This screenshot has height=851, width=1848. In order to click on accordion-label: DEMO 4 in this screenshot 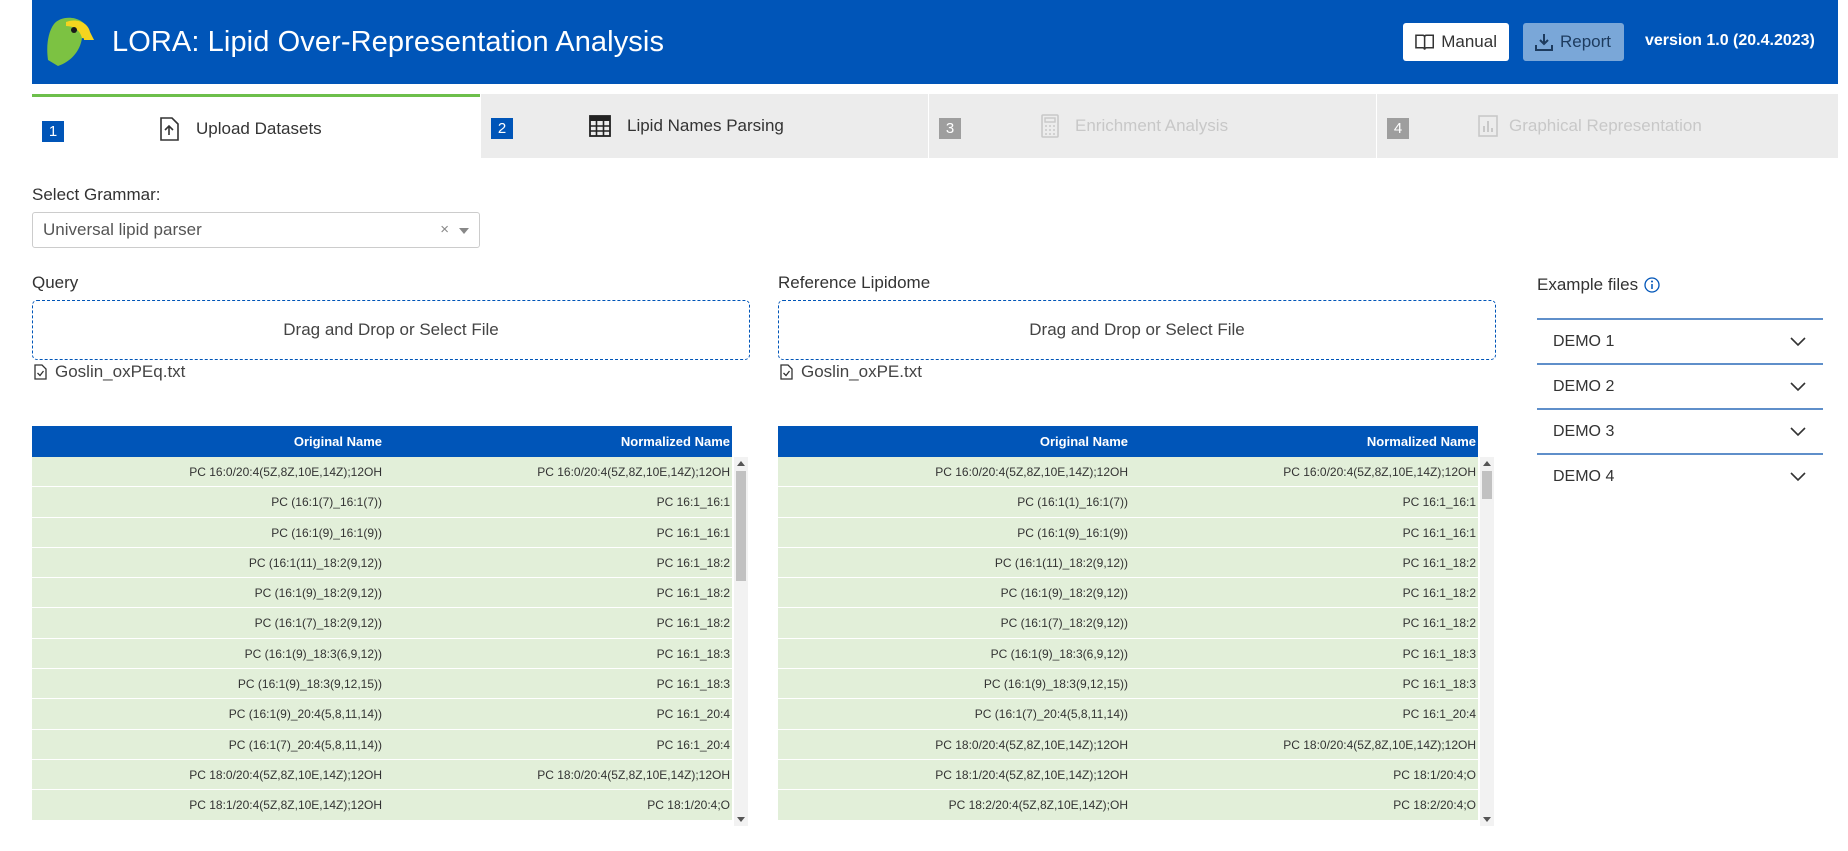, I will do `click(1584, 476)`.